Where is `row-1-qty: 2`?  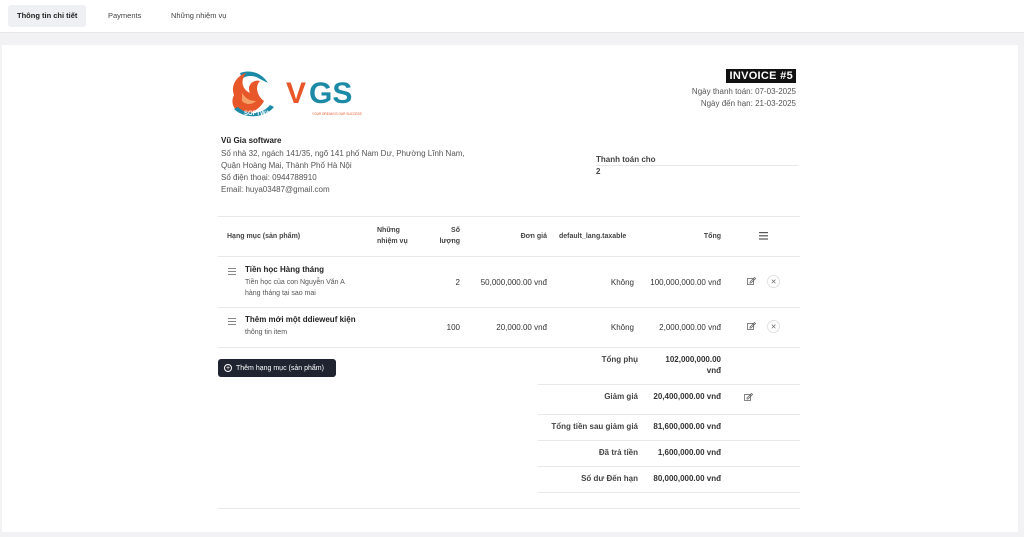 row-1-qty: 2 is located at coordinates (457, 282).